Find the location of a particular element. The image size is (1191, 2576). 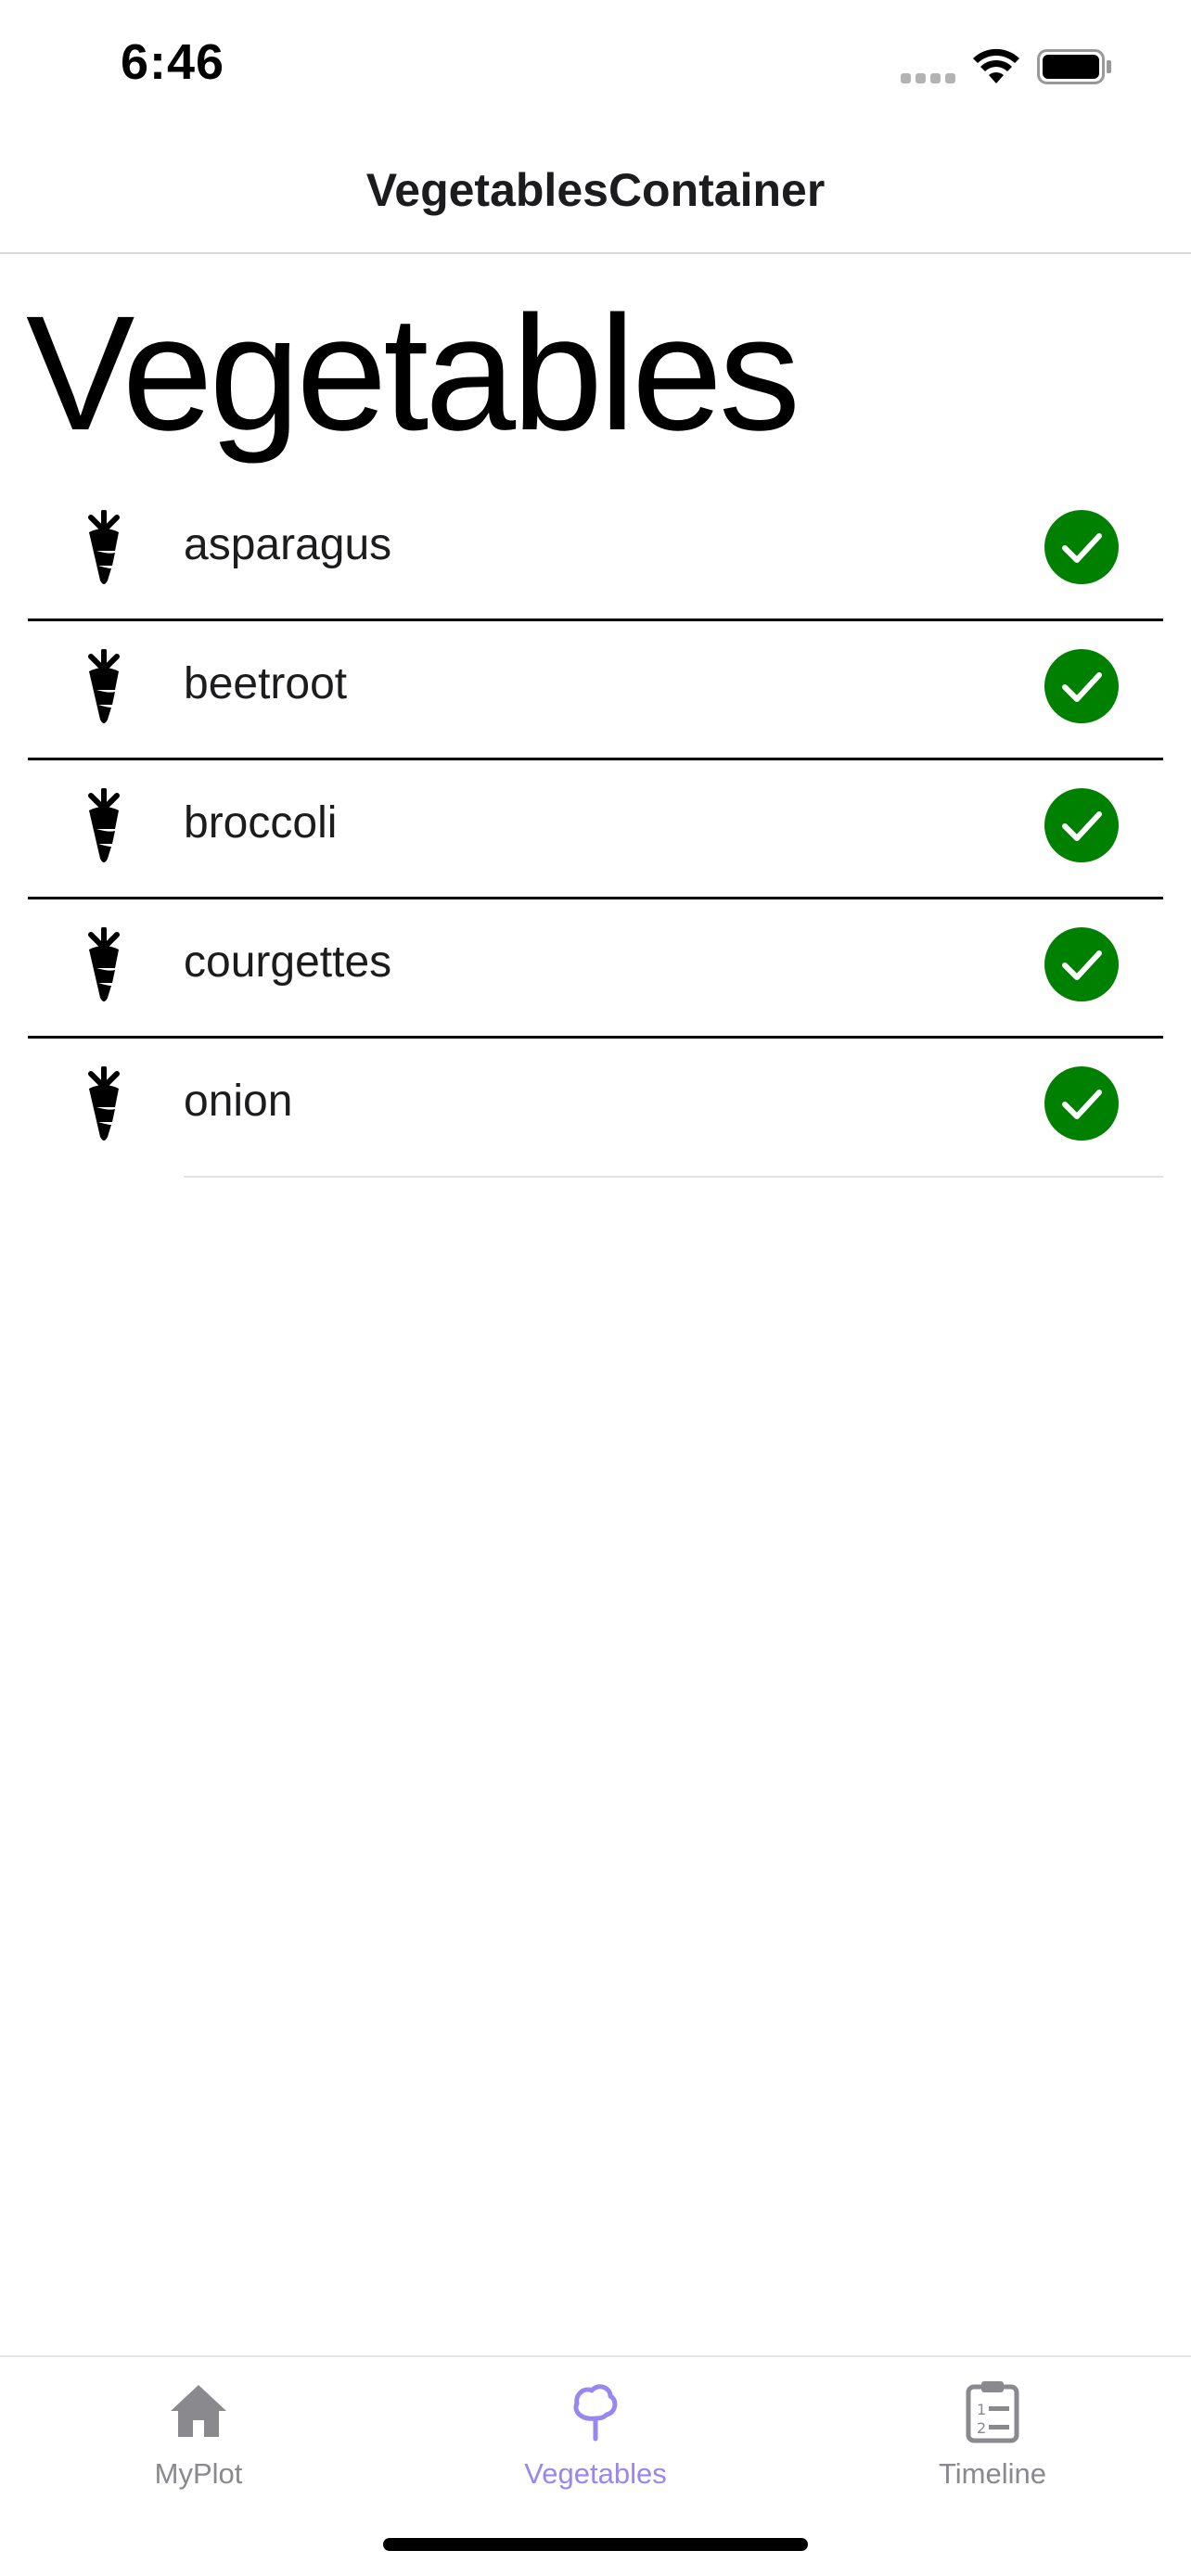

tab-label: Timeline is located at coordinates (992, 2473).